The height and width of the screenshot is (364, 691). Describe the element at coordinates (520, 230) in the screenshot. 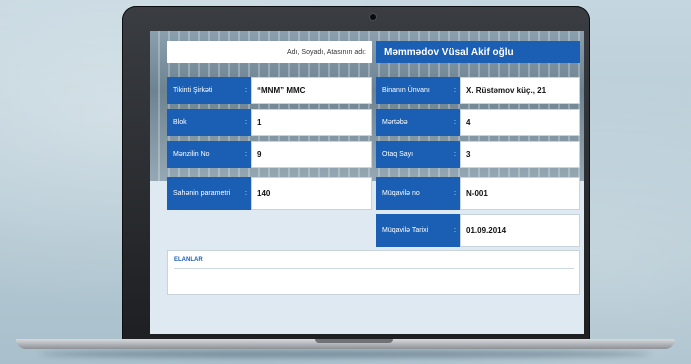

I see `contract-date-field: 01.09.2014` at that location.